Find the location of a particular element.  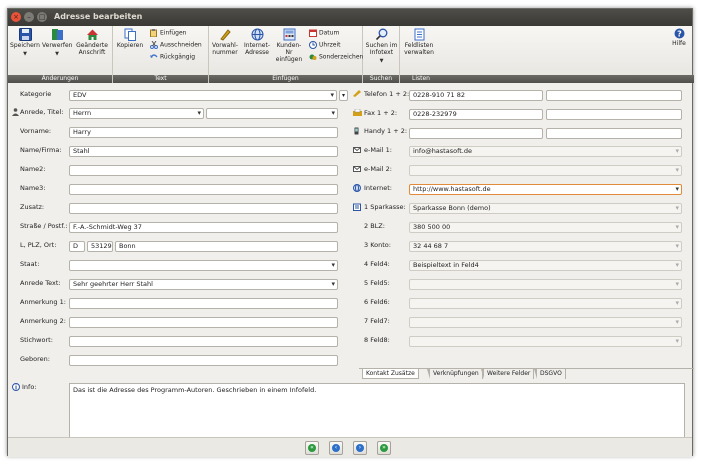

scissors-icon is located at coordinates (154, 45).